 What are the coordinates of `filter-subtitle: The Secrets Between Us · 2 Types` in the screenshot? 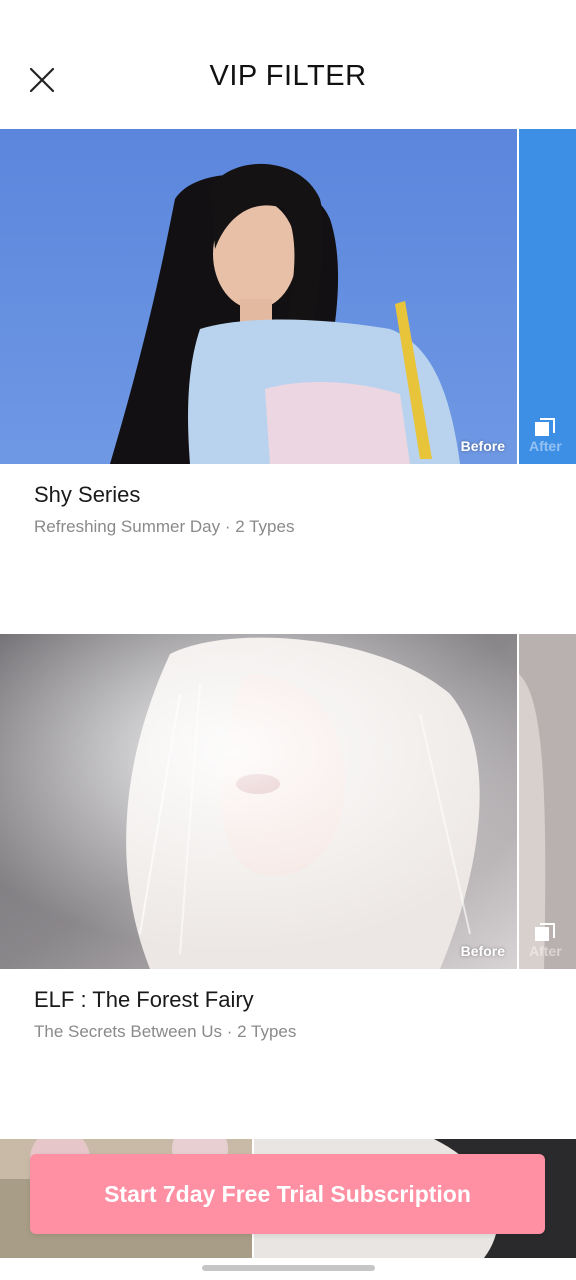 It's located at (165, 1031).